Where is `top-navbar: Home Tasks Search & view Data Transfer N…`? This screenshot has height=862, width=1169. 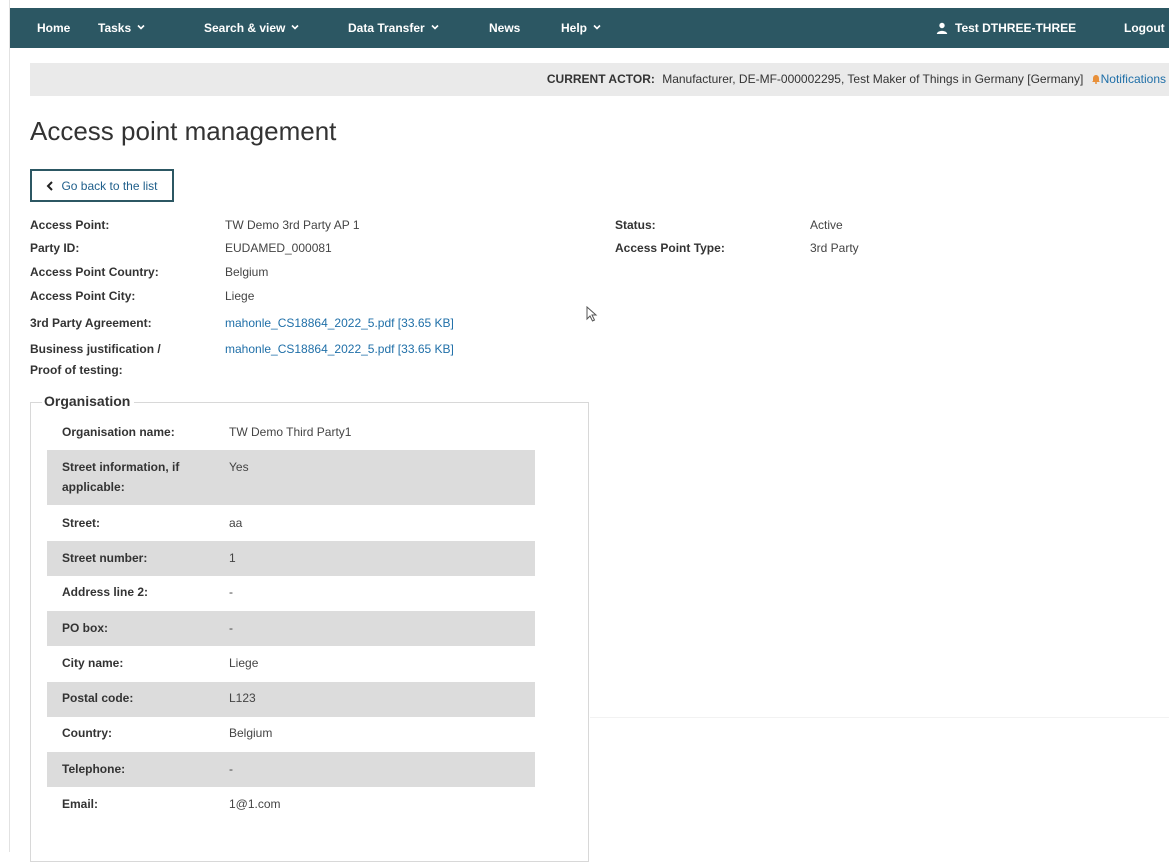
top-navbar: Home Tasks Search & view Data Transfer N… is located at coordinates (589, 28).